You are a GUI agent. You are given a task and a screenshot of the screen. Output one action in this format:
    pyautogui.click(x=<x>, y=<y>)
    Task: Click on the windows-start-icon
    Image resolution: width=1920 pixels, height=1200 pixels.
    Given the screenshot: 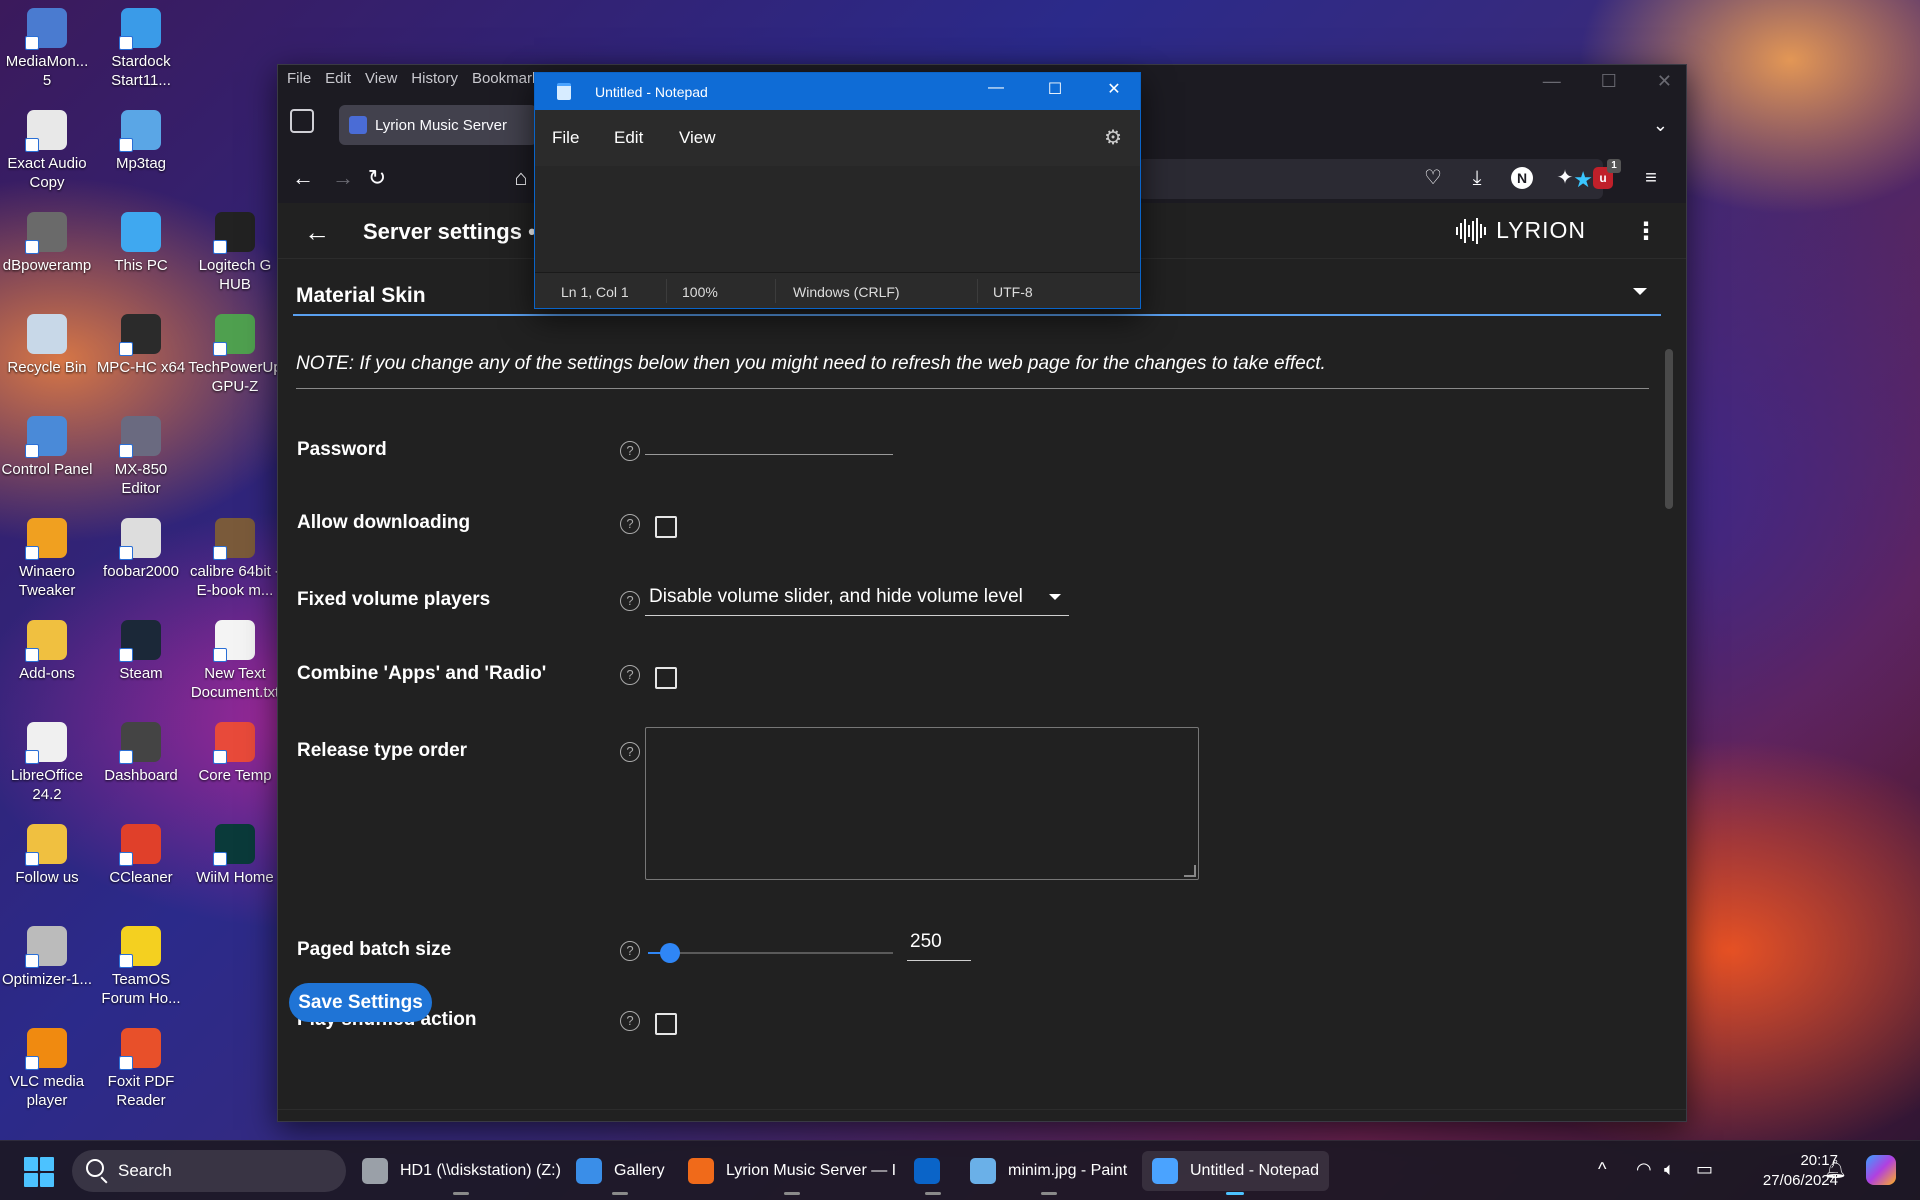 What is the action you would take?
    pyautogui.click(x=39, y=1172)
    